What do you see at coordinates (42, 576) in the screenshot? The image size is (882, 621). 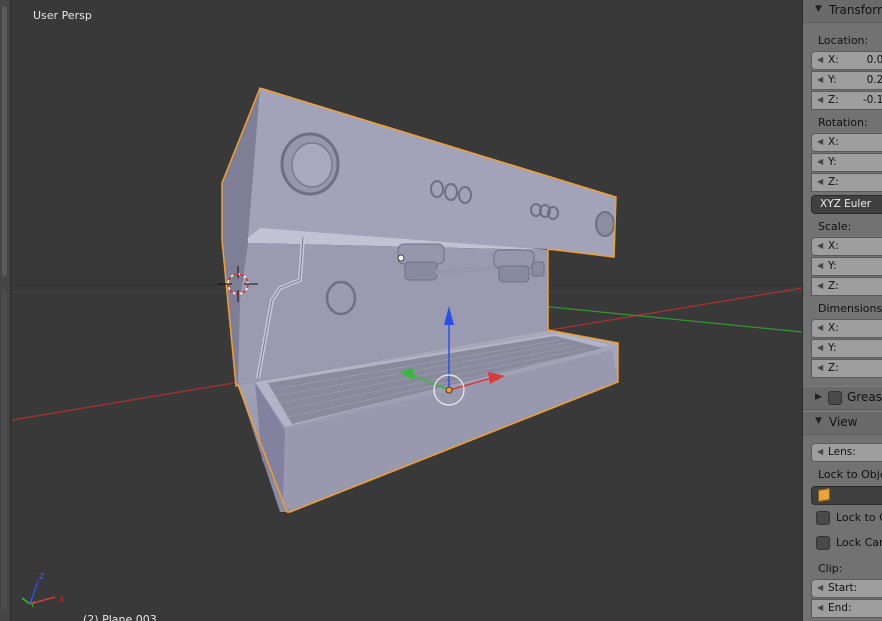 I see `axis-z-label: Z` at bounding box center [42, 576].